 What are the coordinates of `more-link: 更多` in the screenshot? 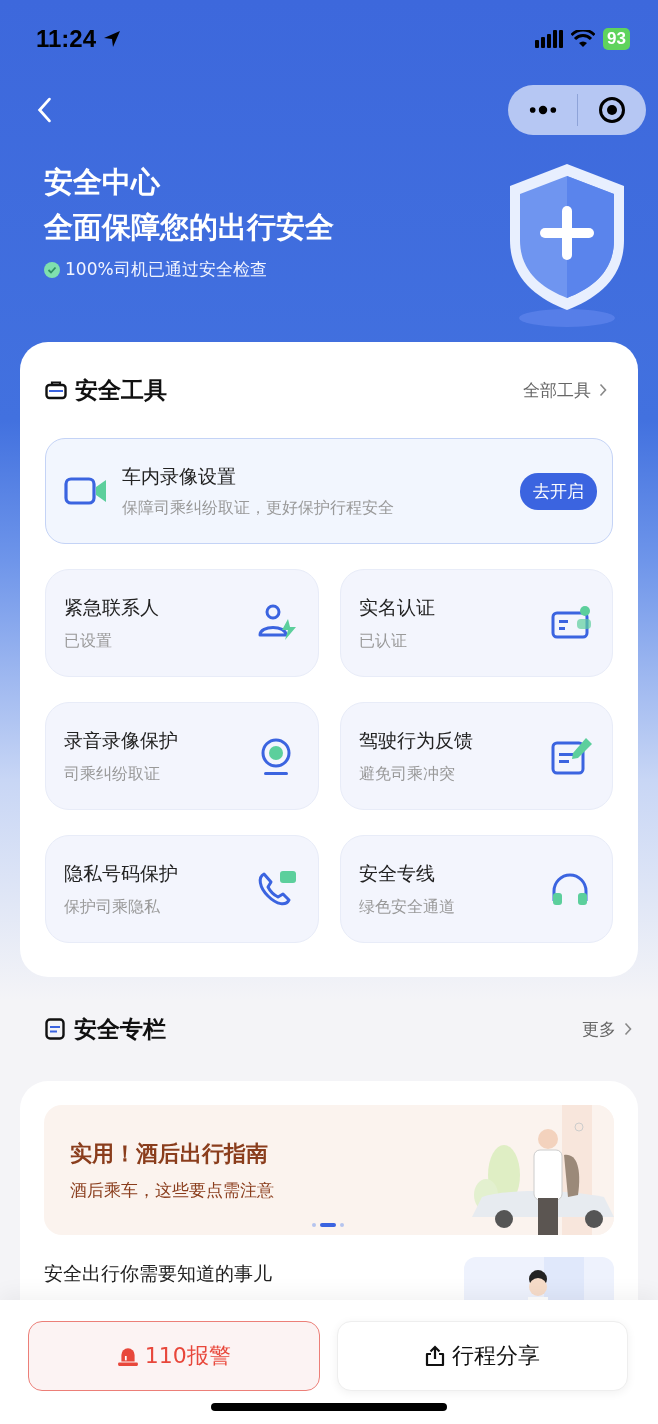 It's located at (599, 1029).